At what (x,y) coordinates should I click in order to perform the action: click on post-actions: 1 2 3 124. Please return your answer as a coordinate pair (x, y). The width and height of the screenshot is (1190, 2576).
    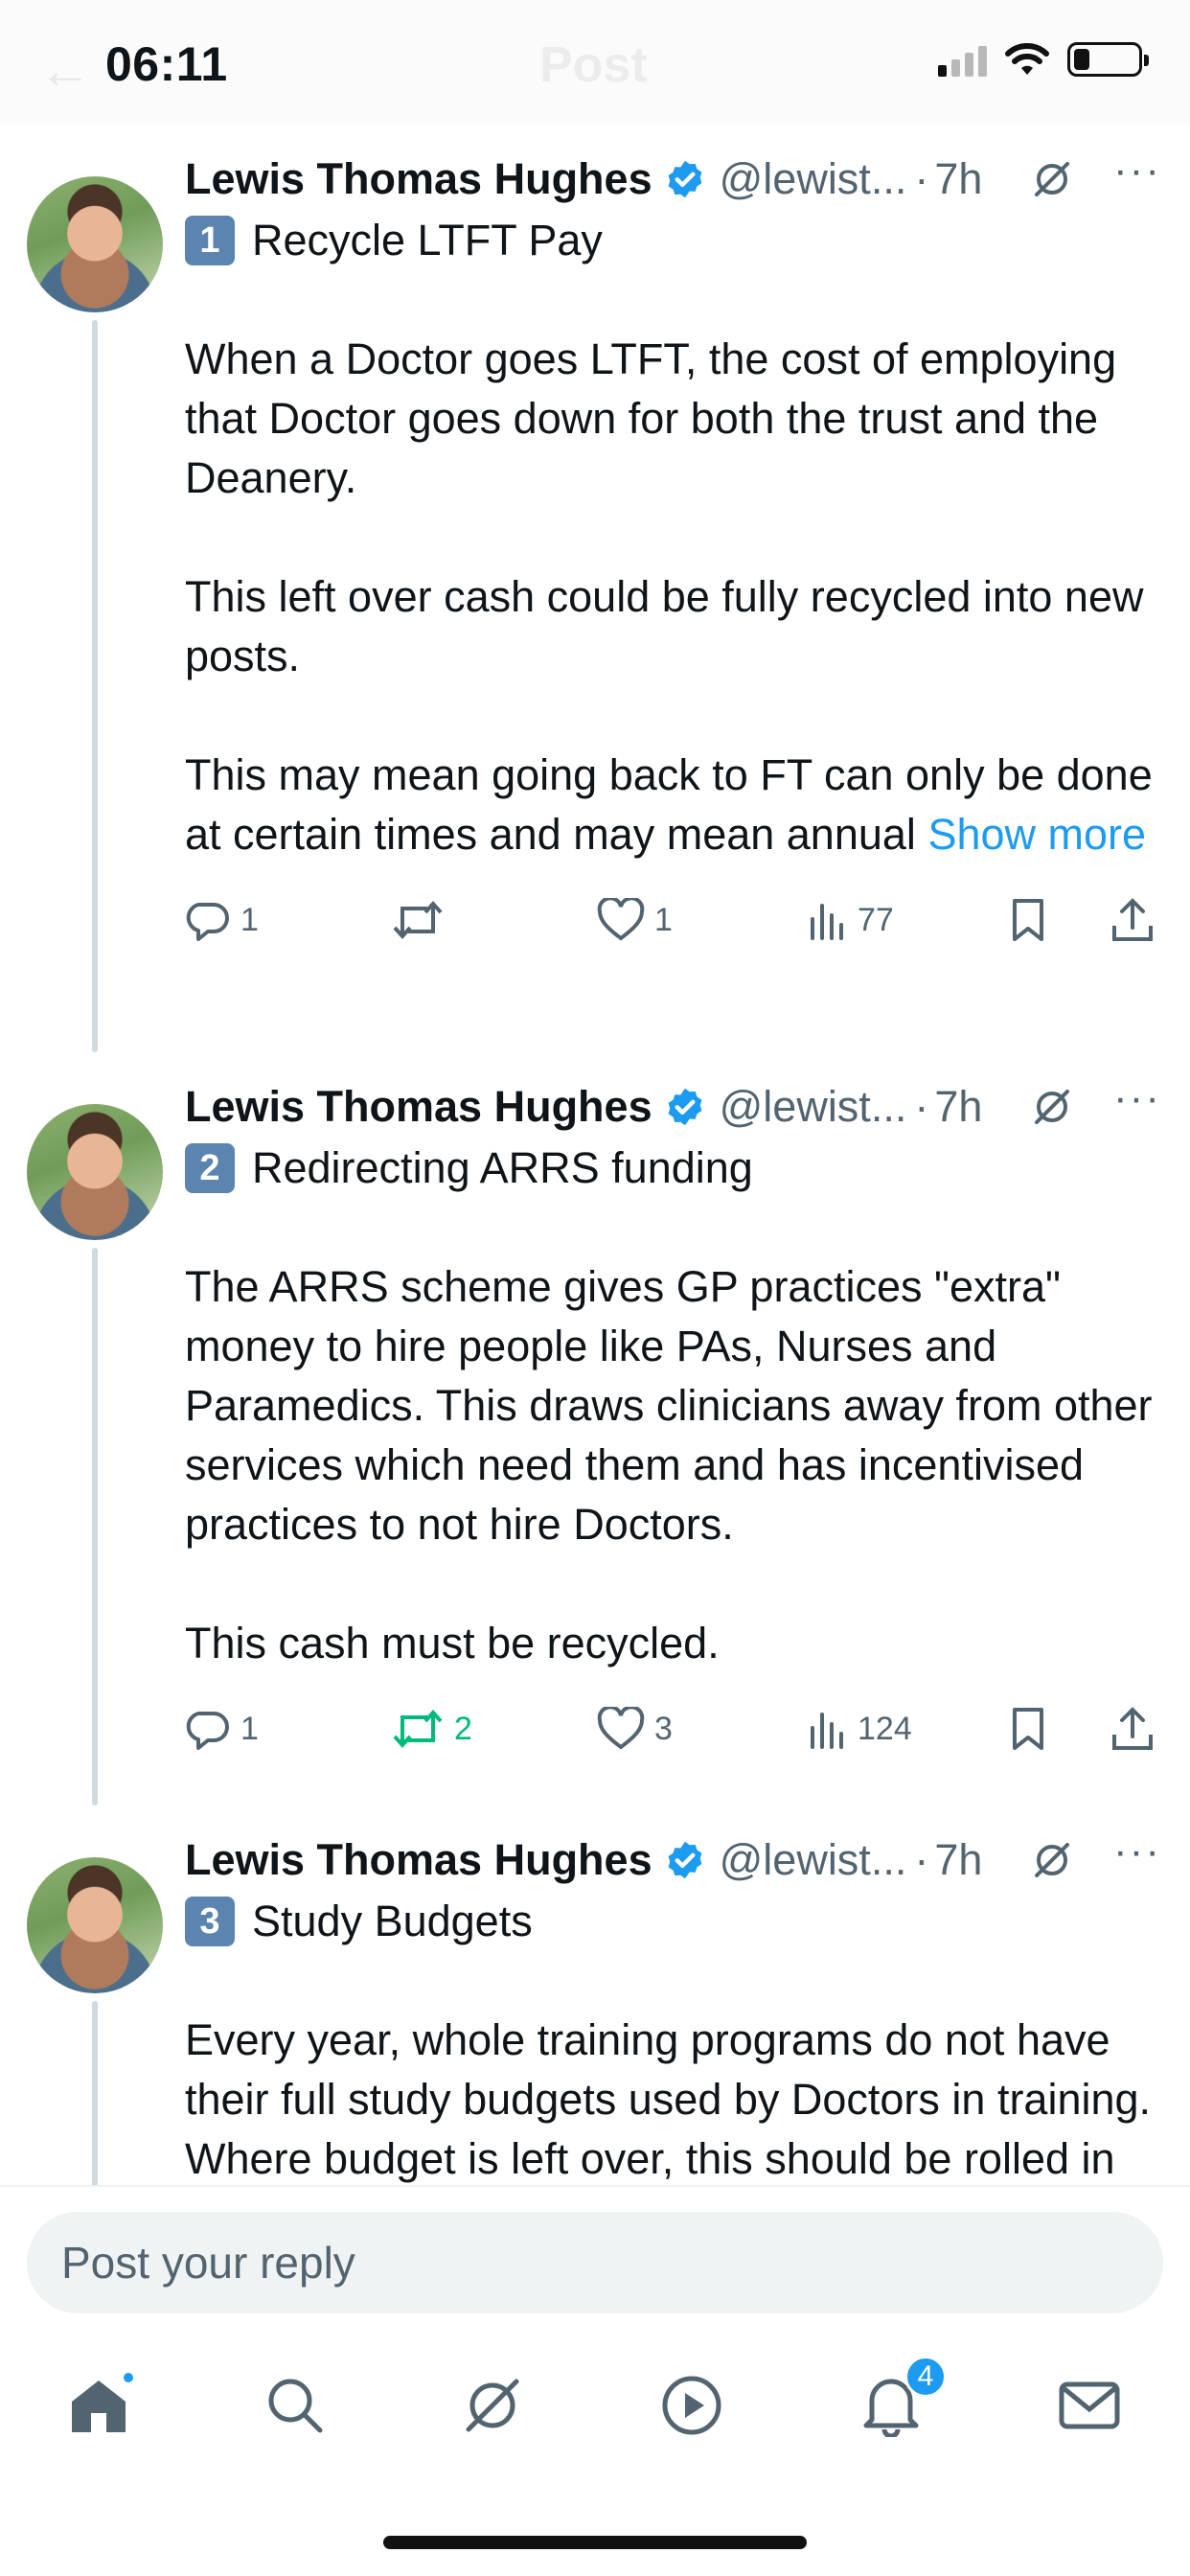
    Looking at the image, I should click on (673, 1728).